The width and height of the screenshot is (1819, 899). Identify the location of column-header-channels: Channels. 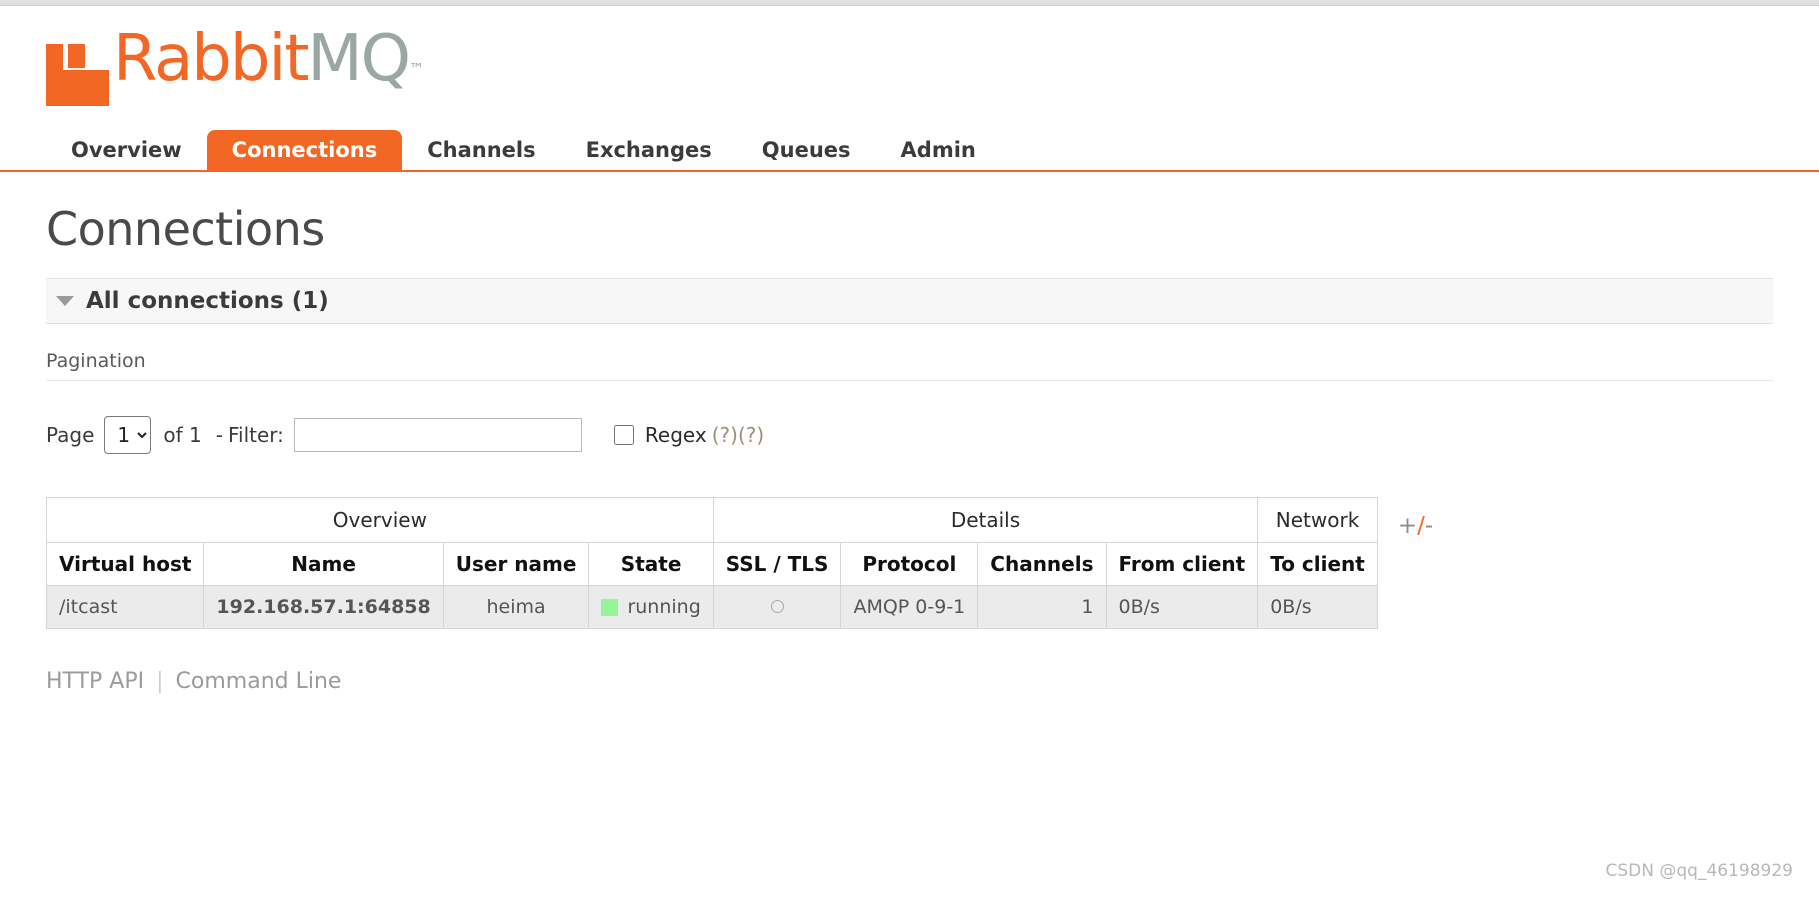
(1042, 564).